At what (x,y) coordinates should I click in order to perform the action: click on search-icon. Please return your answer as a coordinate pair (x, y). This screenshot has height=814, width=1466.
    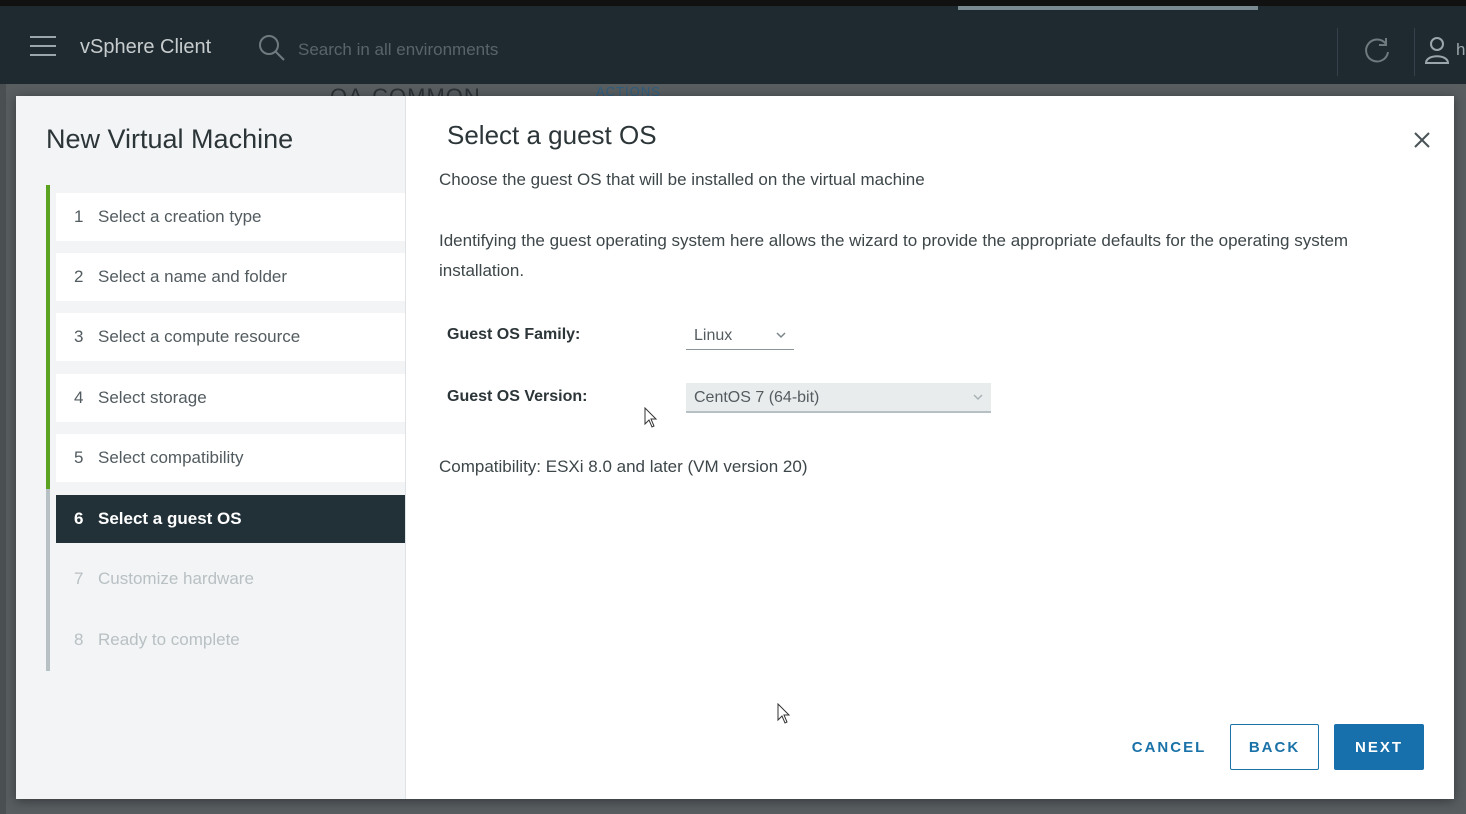
    Looking at the image, I should click on (272, 48).